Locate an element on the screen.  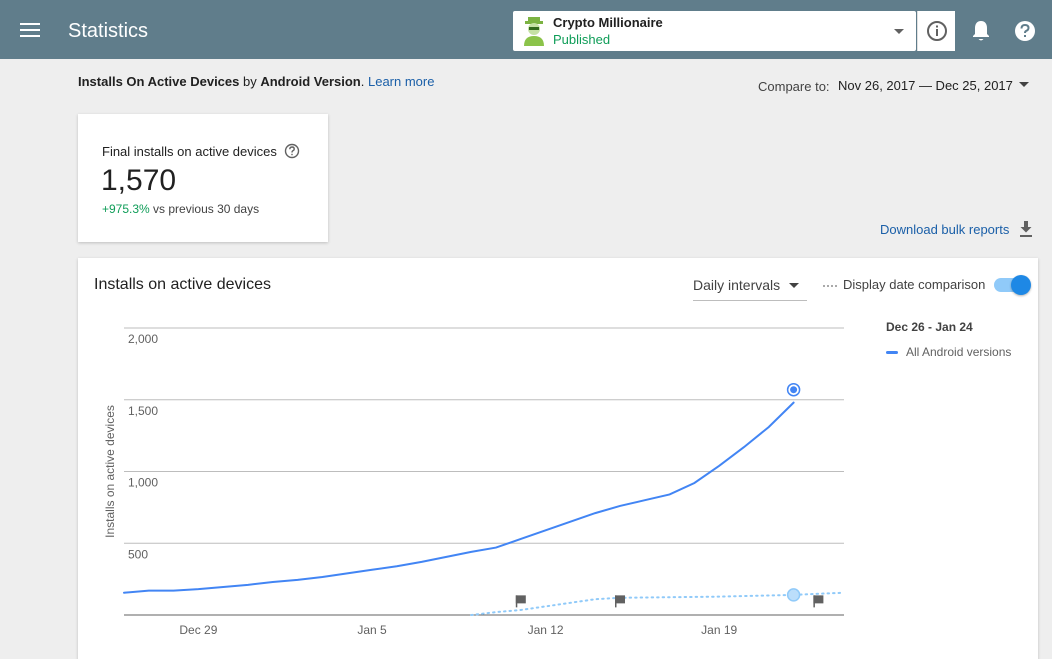
report-dimension: Android Version is located at coordinates (310, 81).